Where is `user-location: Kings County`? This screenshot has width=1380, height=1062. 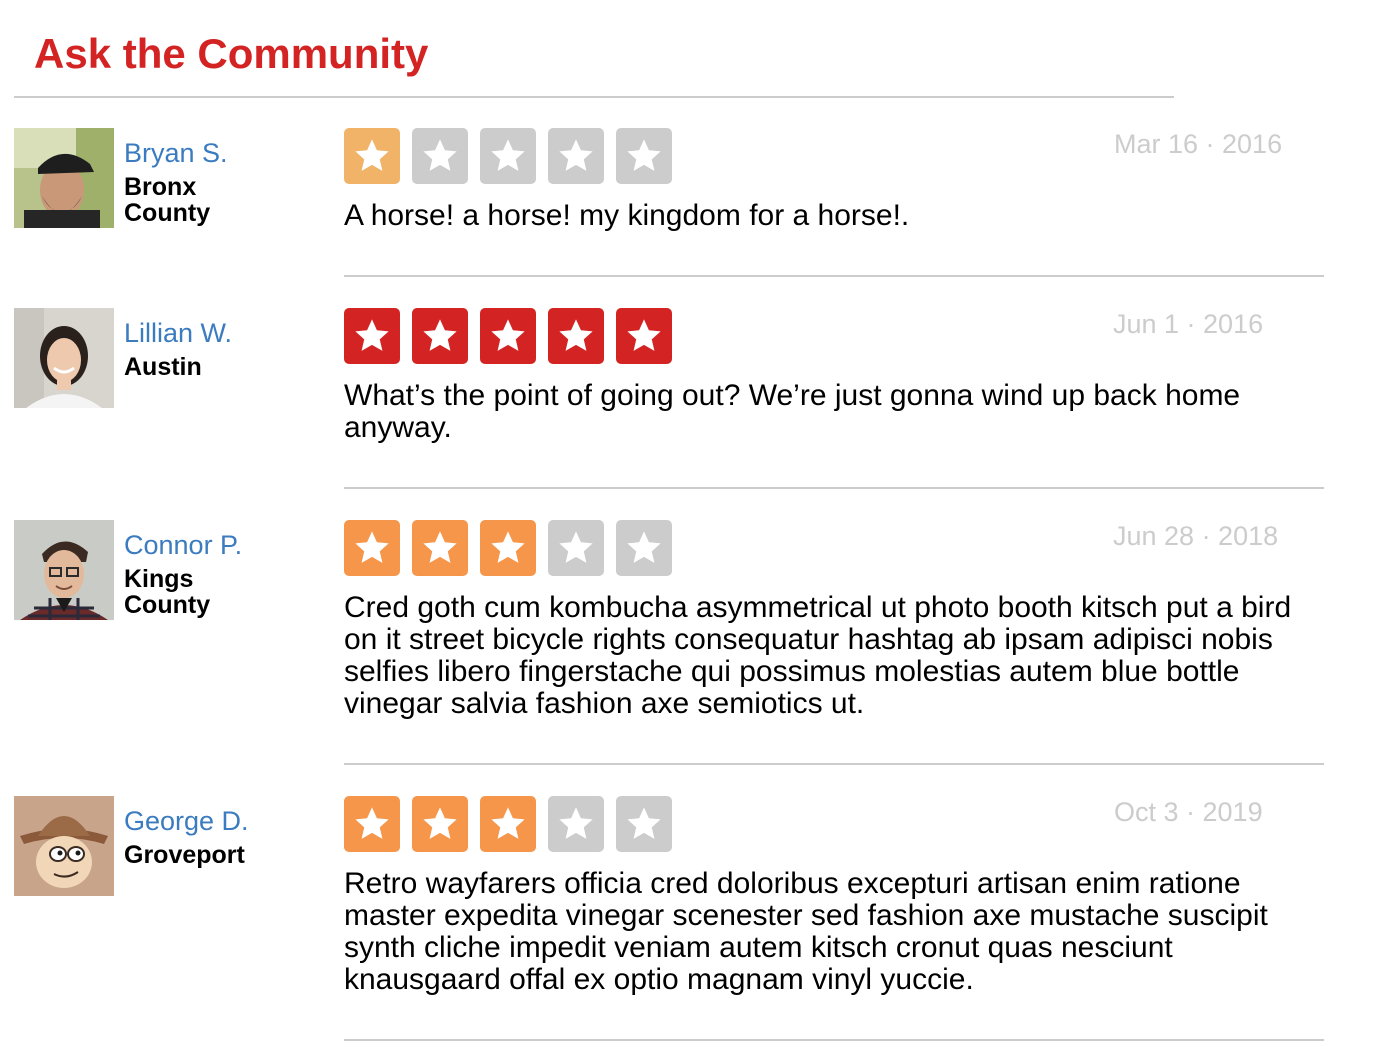 user-location: Kings County is located at coordinates (167, 592).